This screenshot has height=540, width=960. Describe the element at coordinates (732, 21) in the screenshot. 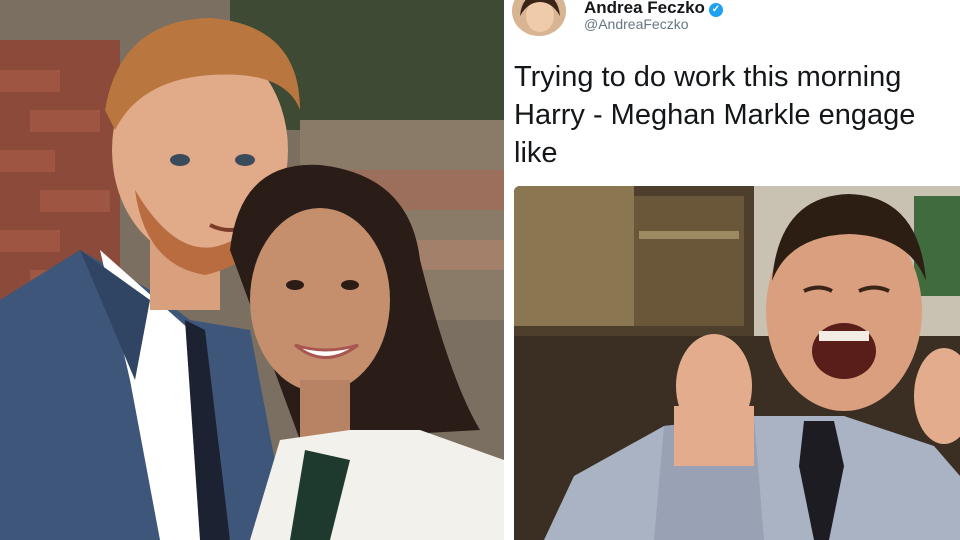

I see `tweet-header: Andrea Feczko ✓ @AndreaFeczko` at that location.